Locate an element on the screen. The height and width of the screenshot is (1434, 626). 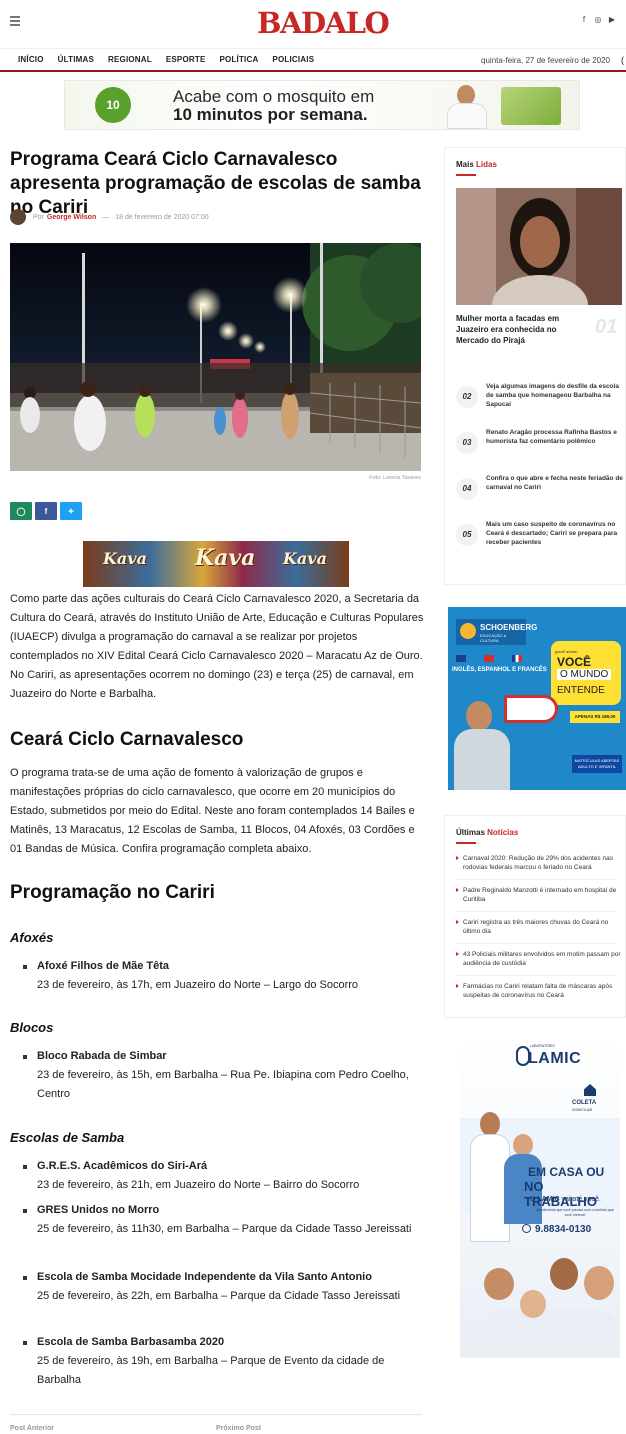
next-post-link: Próximo Post is located at coordinates (238, 1428).